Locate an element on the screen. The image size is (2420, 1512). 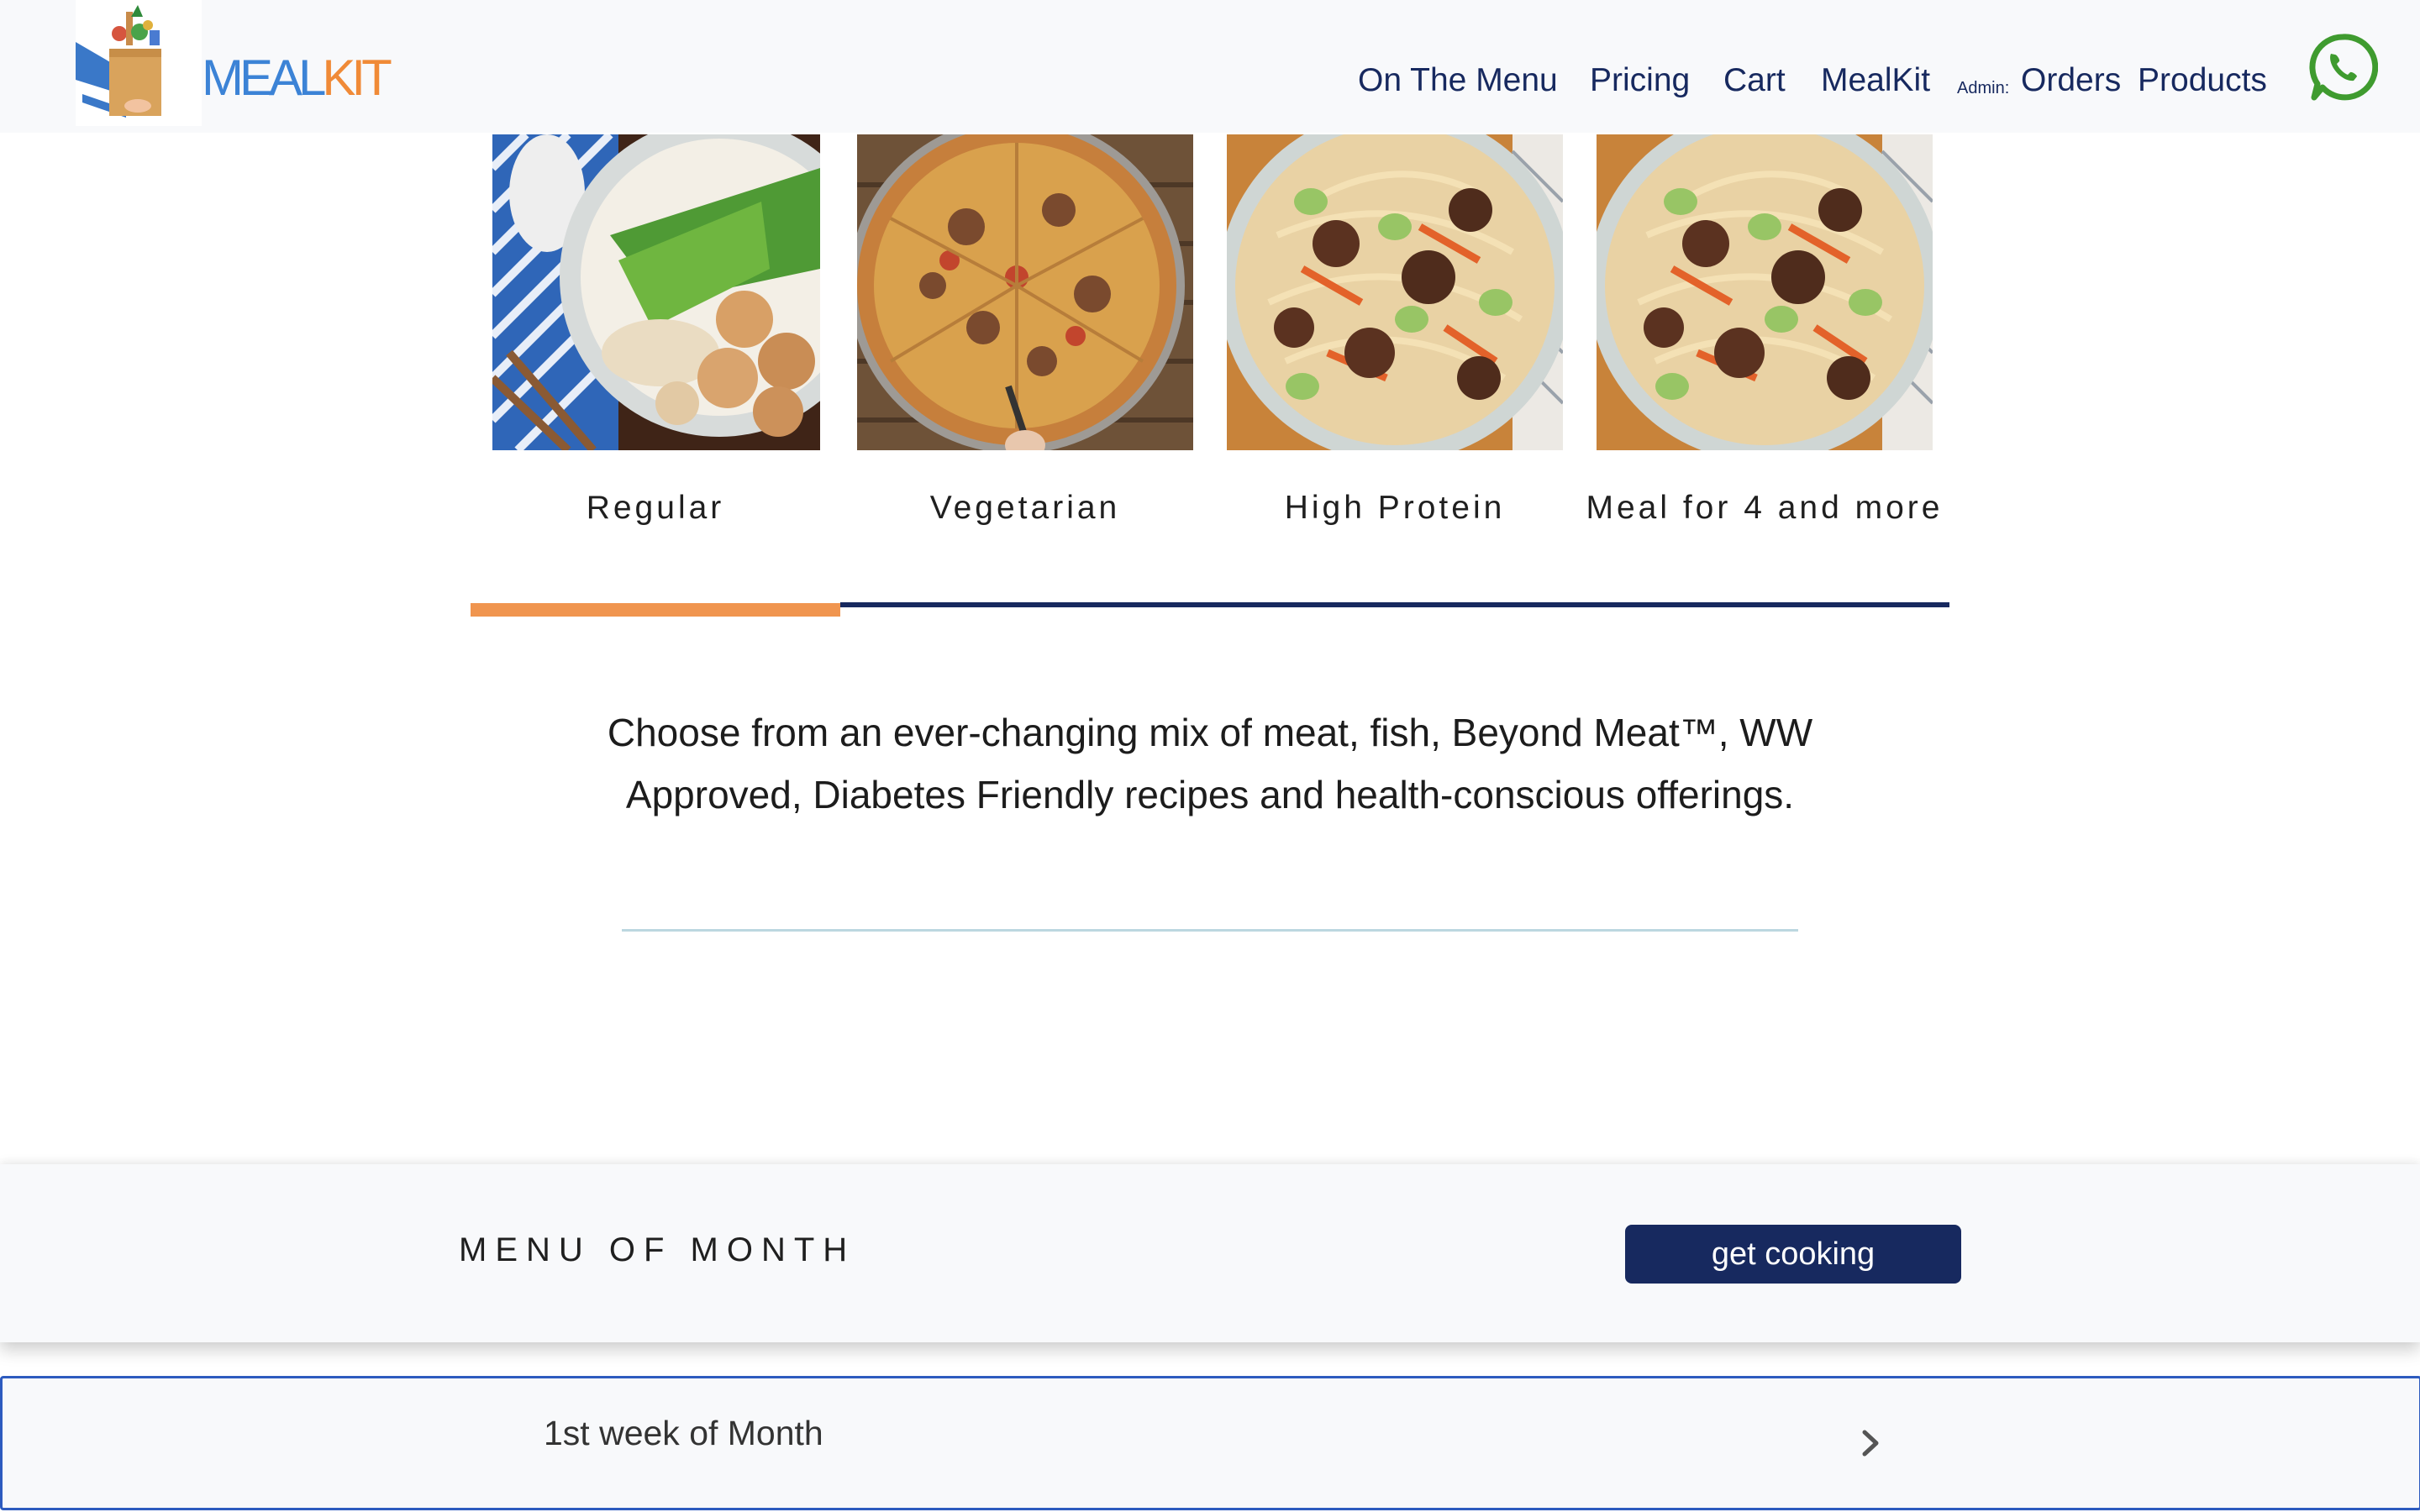
menu-of-month-bar: MENU OF MONTH get cooking is located at coordinates (1210, 1253).